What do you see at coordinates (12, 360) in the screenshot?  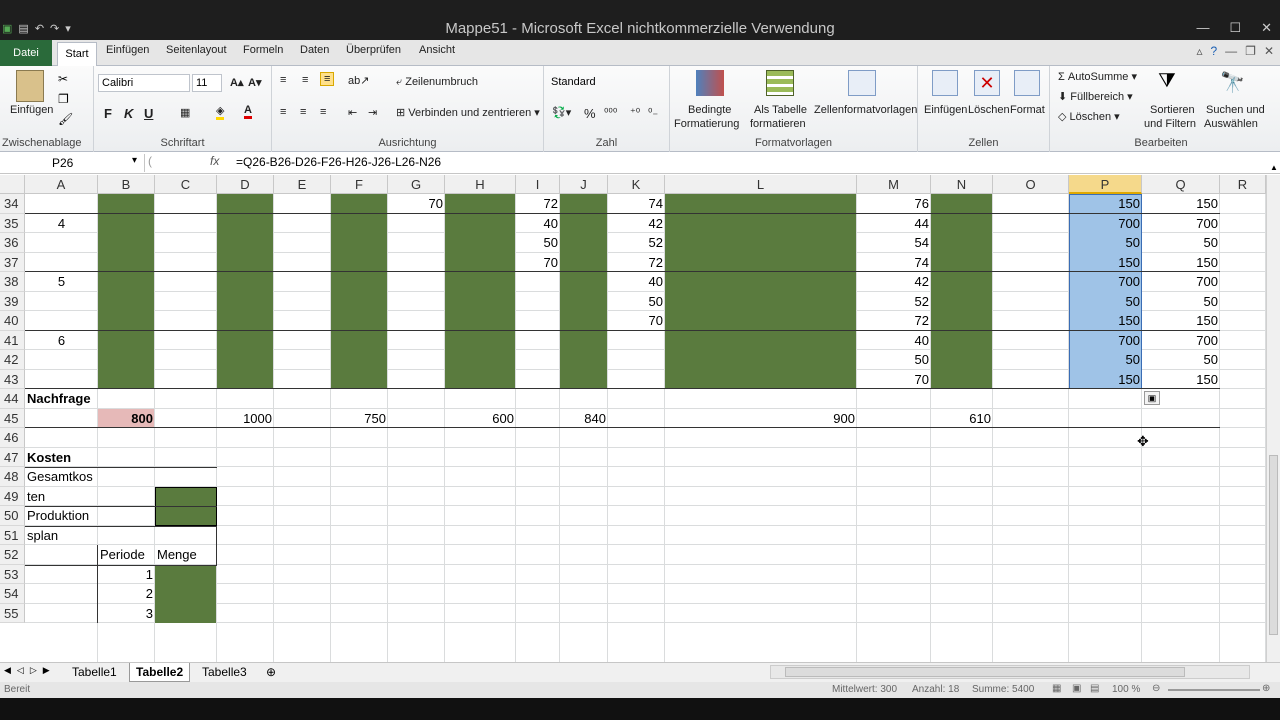 I see `row-header-42: 42` at bounding box center [12, 360].